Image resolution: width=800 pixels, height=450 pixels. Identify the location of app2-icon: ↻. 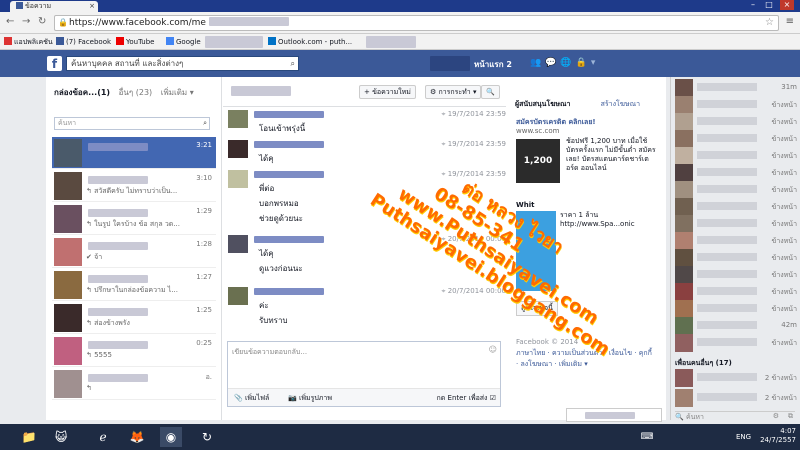
(207, 437).